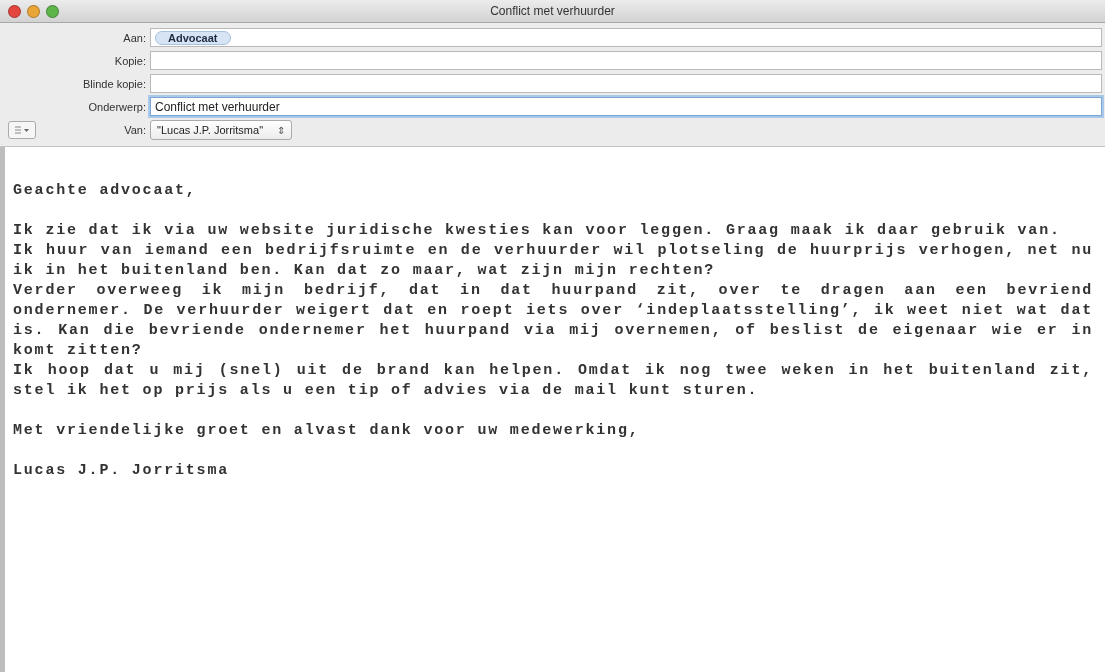 This screenshot has width=1105, height=672. I want to click on greeting: Geachte advocaat,, so click(105, 191).